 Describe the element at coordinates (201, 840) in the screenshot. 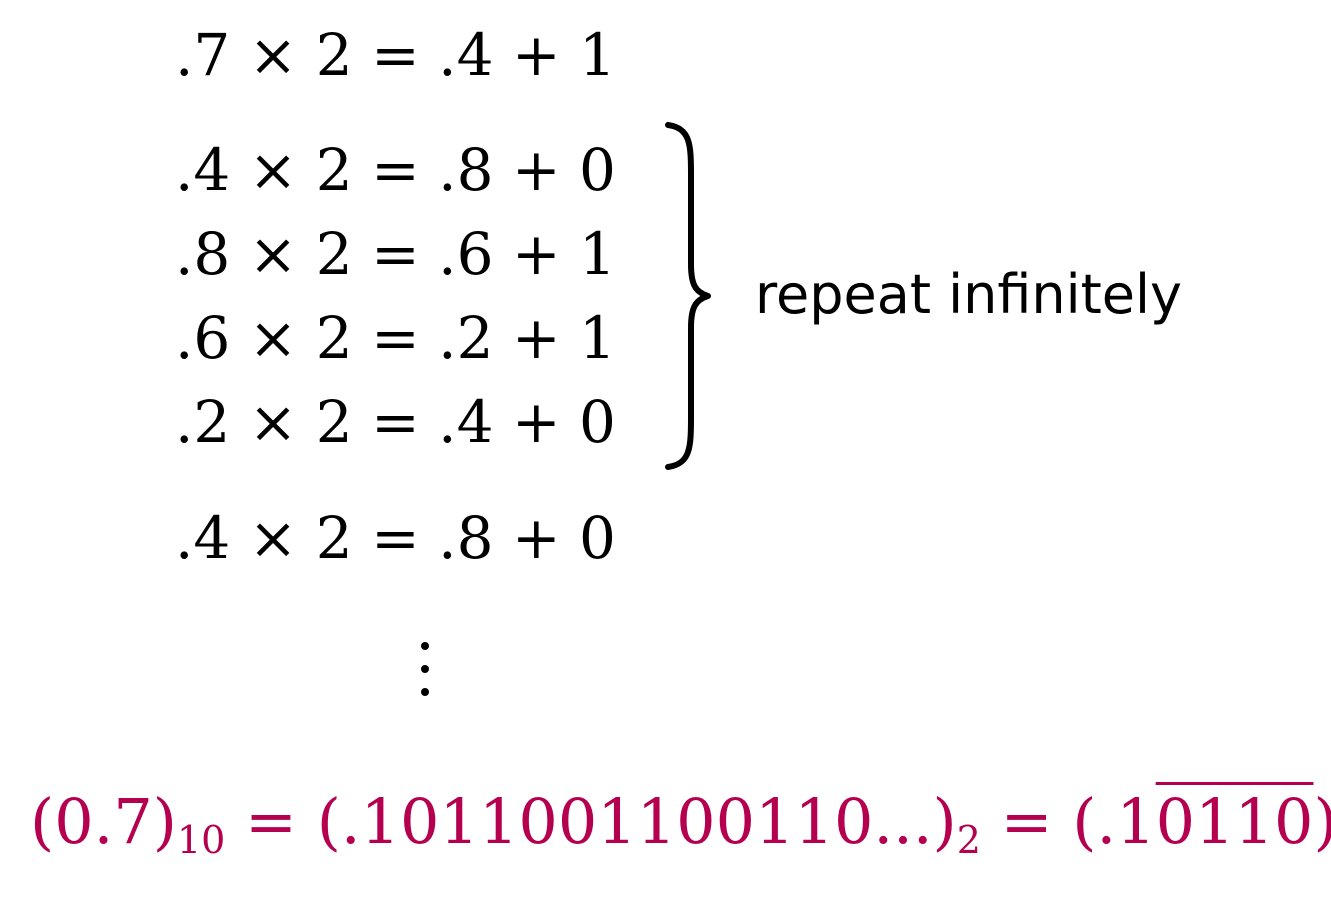

I see `decimal-base: 10` at that location.